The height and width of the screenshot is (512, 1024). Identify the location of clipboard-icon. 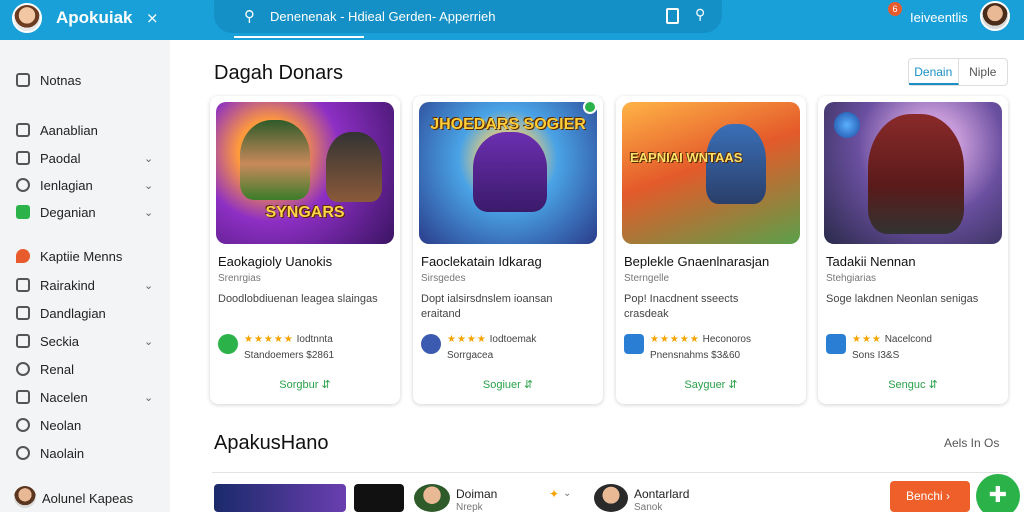
(672, 16).